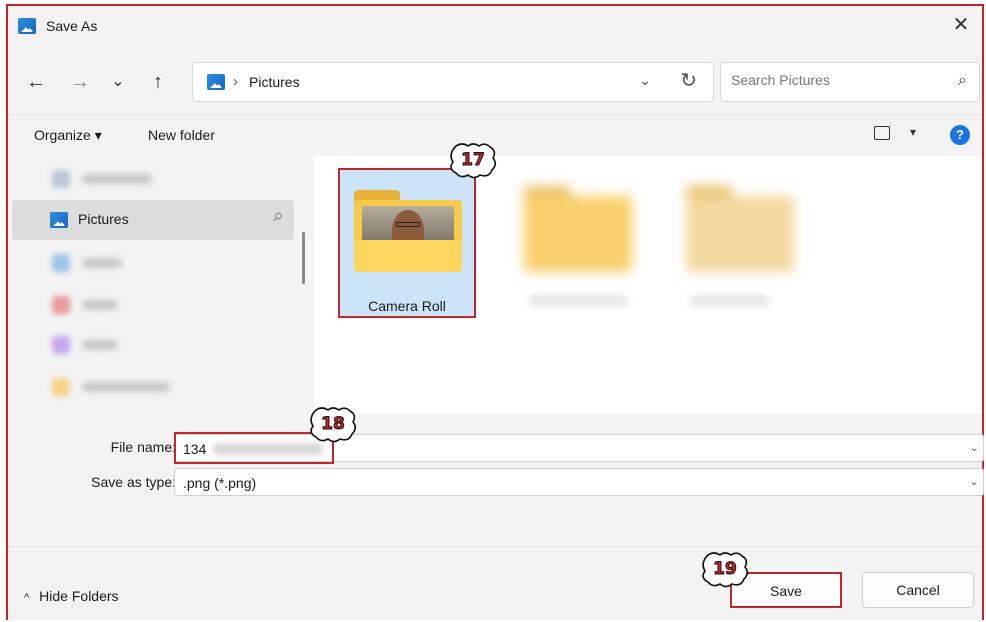 The width and height of the screenshot is (986, 622). I want to click on close-icon: ✕, so click(961, 25).